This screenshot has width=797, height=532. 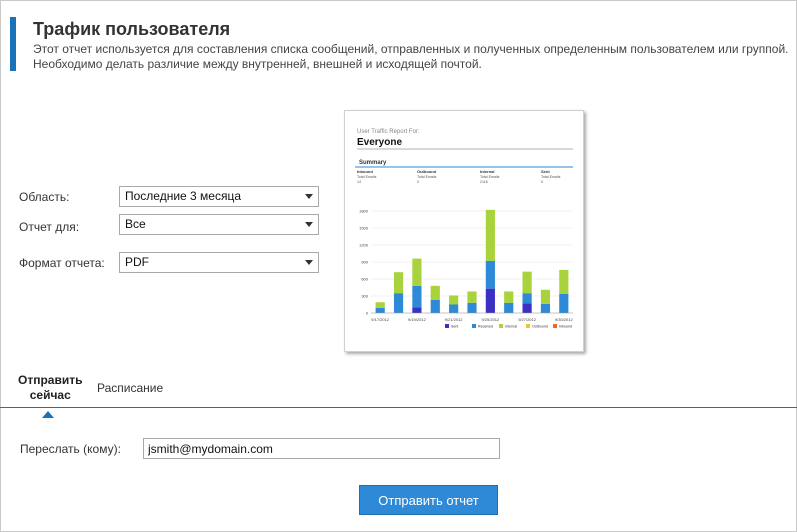 What do you see at coordinates (490, 319) in the screenshot?
I see `chart-x-tick-label: 9/25/2012` at bounding box center [490, 319].